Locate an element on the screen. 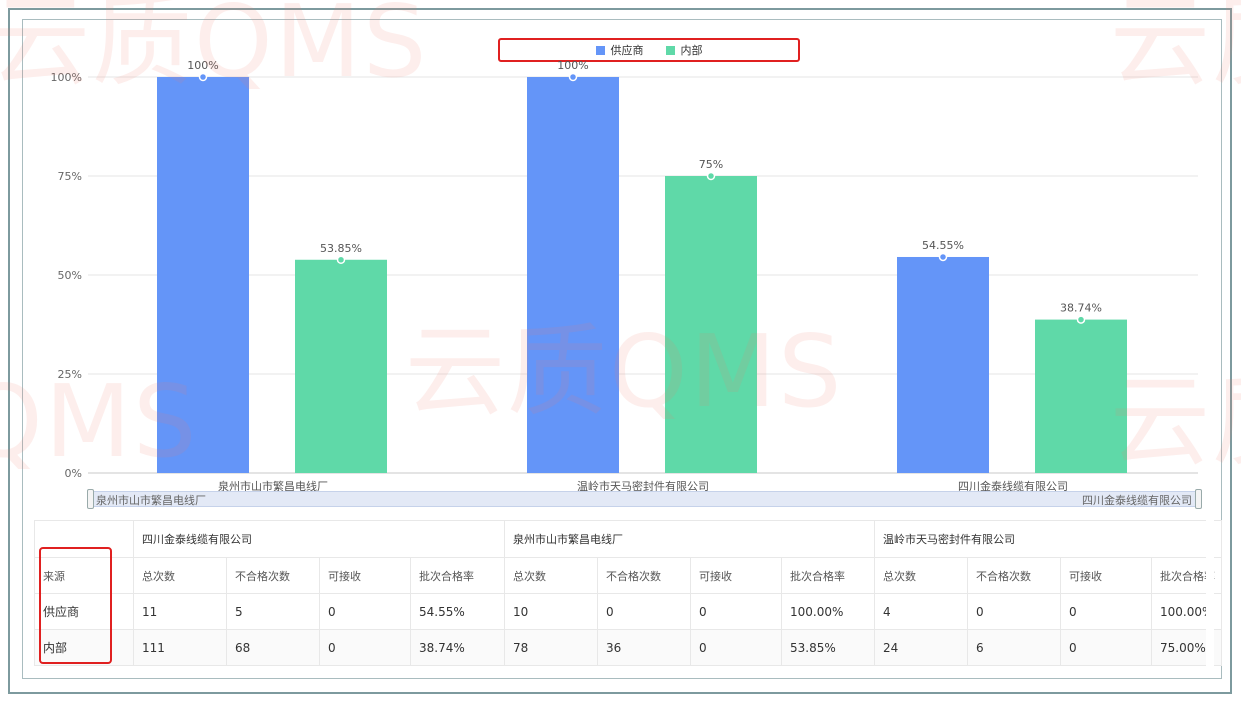 The width and height of the screenshot is (1241, 704). table-clip-edge is located at coordinates (1210, 593).